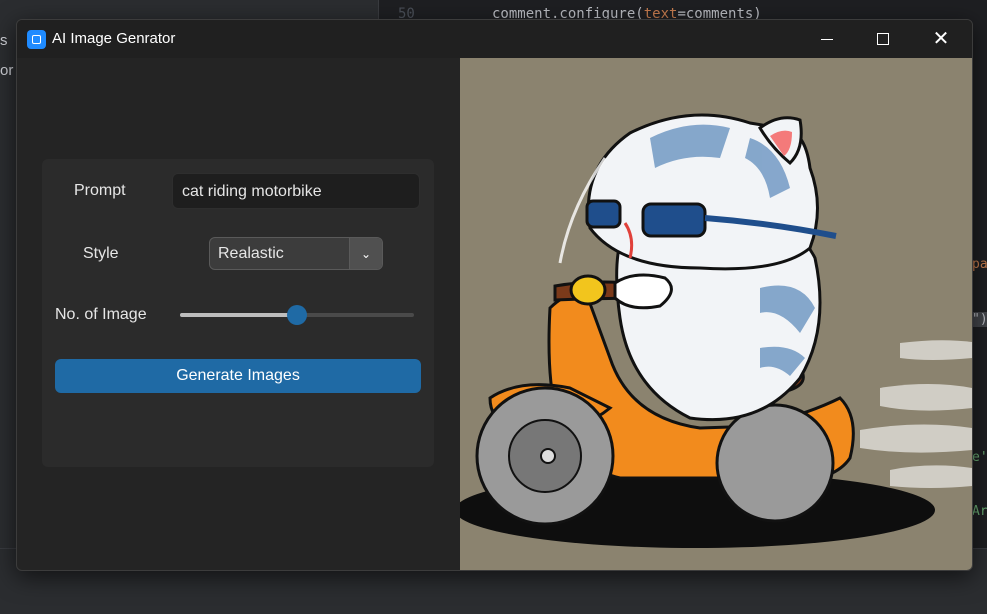 The image size is (987, 614). What do you see at coordinates (251, 253) in the screenshot?
I see `style-value: Realastic` at bounding box center [251, 253].